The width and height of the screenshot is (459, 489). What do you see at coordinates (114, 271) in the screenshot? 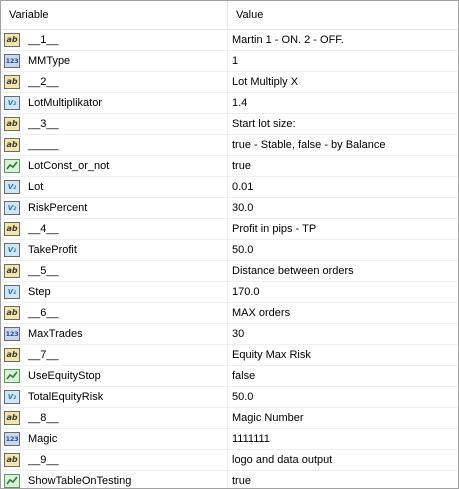
I see `variable-cell: ab __5__` at bounding box center [114, 271].